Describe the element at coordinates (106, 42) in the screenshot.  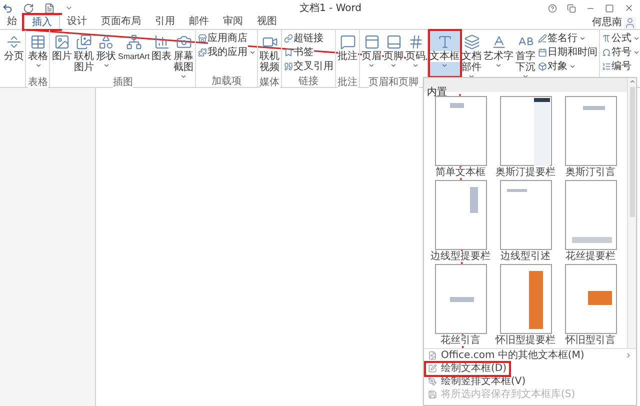
I see `shapes-icon` at that location.